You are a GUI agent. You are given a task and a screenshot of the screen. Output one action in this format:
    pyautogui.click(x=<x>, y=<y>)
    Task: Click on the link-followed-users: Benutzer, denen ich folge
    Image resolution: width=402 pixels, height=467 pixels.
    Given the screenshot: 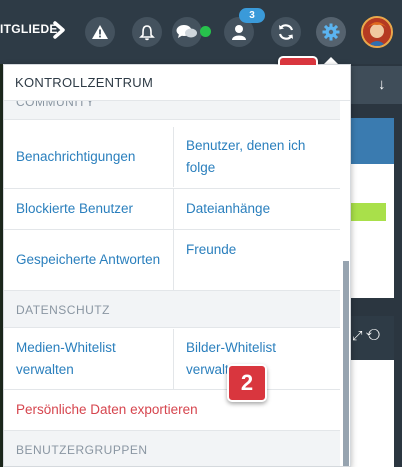 What is the action you would take?
    pyautogui.click(x=256, y=157)
    